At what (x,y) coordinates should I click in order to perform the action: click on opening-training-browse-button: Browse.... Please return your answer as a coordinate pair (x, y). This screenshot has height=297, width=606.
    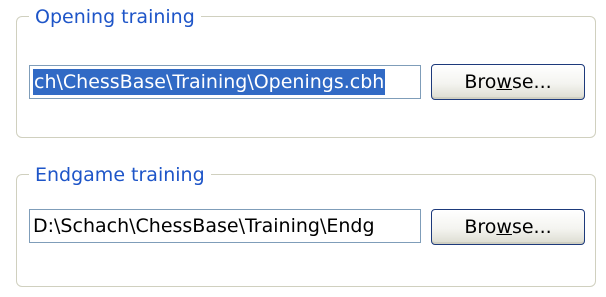
    Looking at the image, I should click on (508, 82).